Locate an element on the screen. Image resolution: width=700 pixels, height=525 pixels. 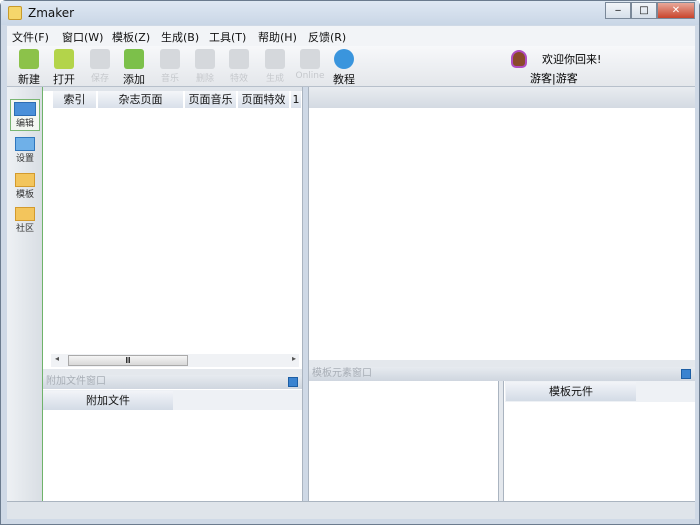
app-icon is located at coordinates (15, 13).